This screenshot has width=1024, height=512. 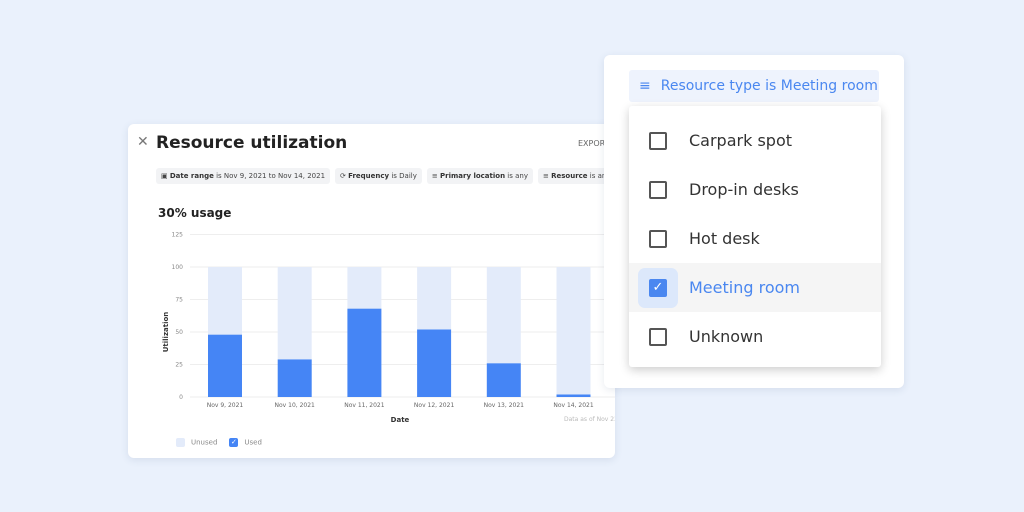 What do you see at coordinates (343, 176) in the screenshot?
I see `refresh-icon: ⟳` at bounding box center [343, 176].